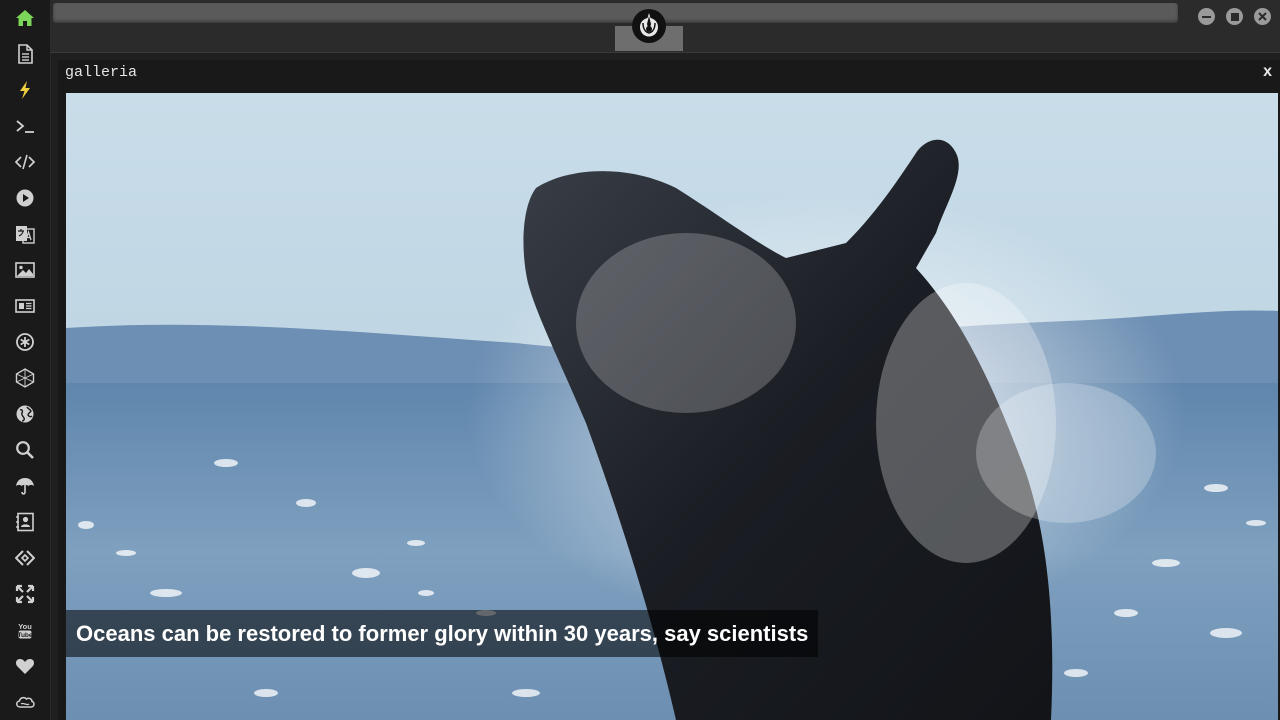 This screenshot has width=1280, height=720. Describe the element at coordinates (1234, 16) in the screenshot. I see `maximize-icon` at that location.